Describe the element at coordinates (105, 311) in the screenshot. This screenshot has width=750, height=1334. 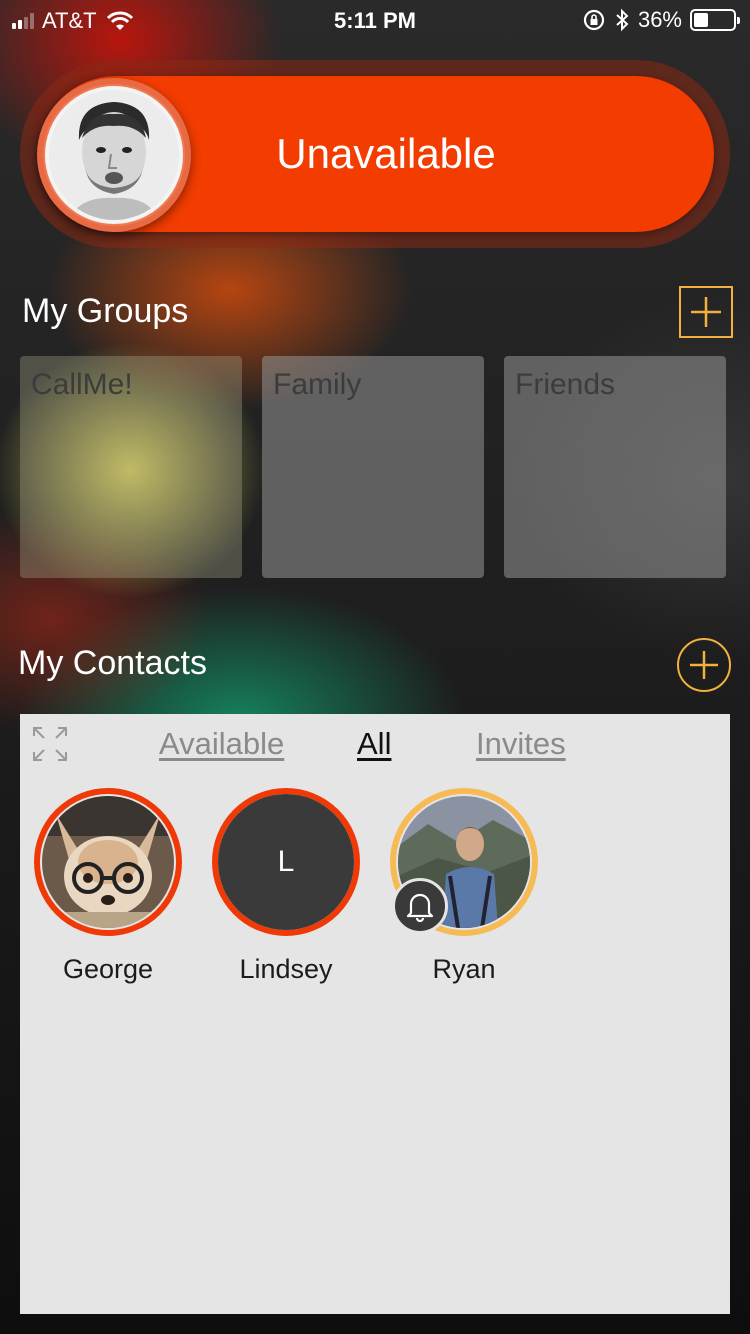
I see `groups-title: My Groups` at that location.